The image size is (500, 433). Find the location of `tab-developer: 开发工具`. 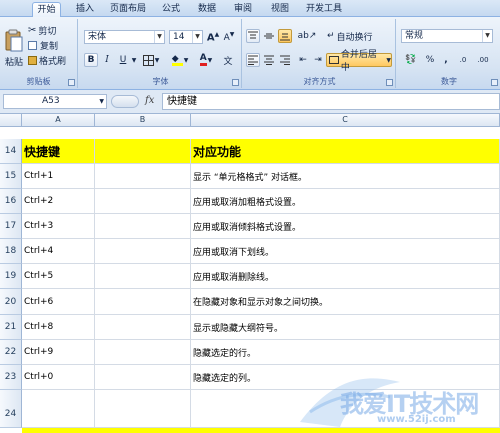

tab-developer: 开发工具 is located at coordinates (324, 9).